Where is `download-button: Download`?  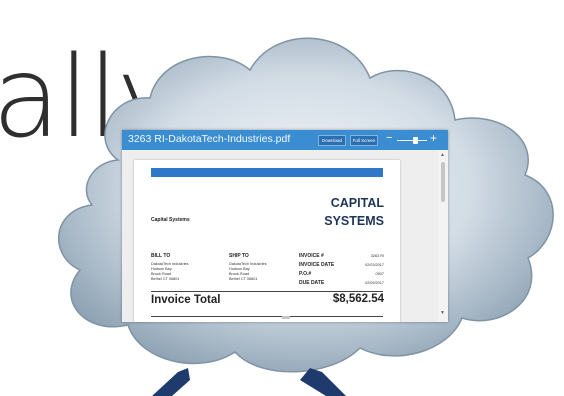 download-button: Download is located at coordinates (332, 140).